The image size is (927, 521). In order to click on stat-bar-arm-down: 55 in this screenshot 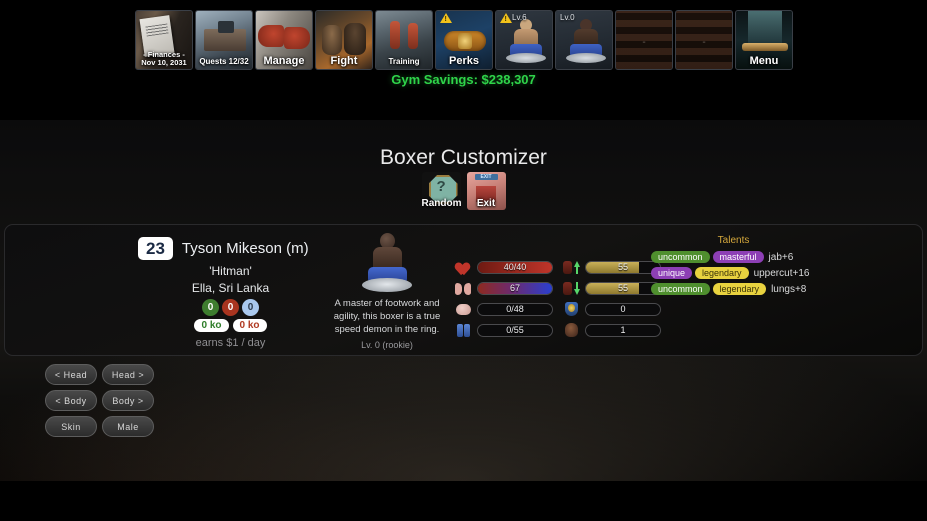, I will do `click(623, 288)`.